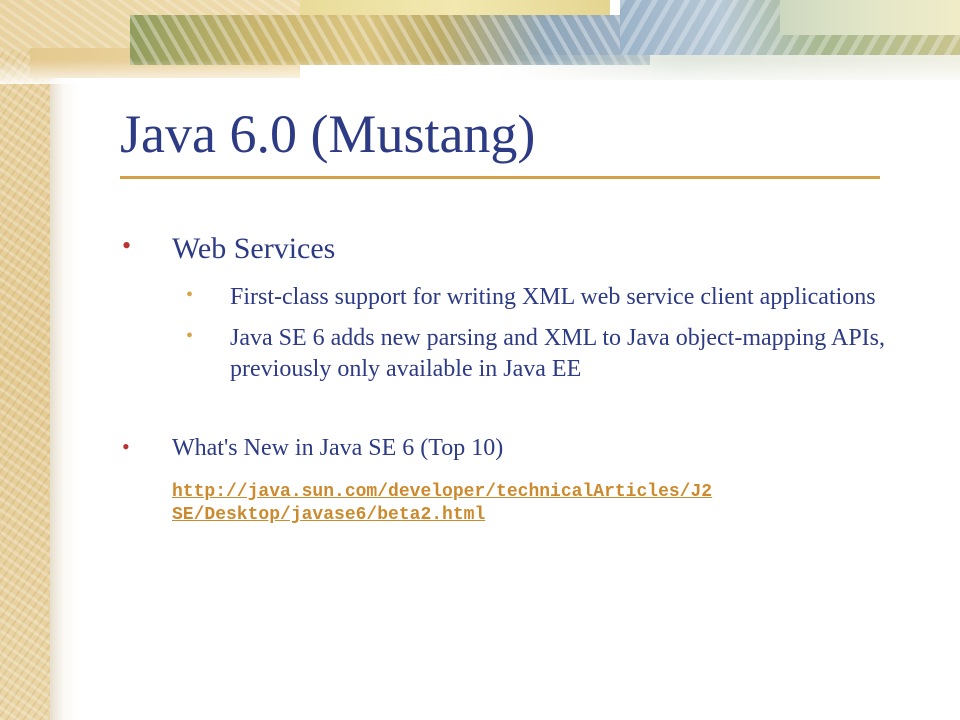 The height and width of the screenshot is (720, 960). Describe the element at coordinates (480, 72) in the screenshot. I see `banner-fade` at that location.